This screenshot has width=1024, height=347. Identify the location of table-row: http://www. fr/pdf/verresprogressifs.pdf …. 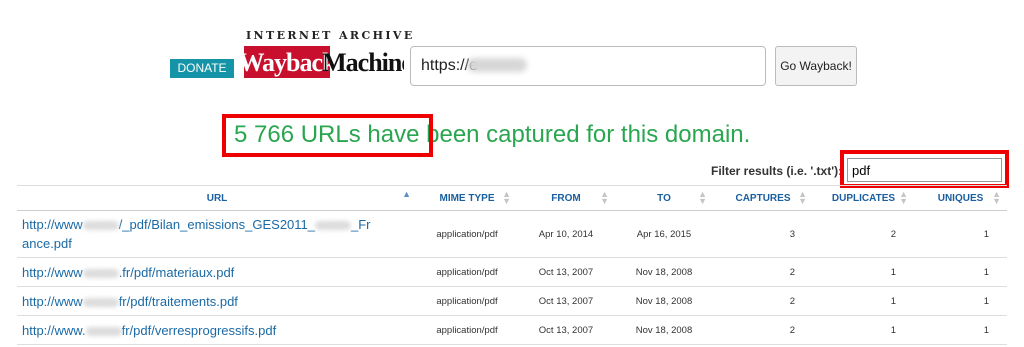
(512, 330).